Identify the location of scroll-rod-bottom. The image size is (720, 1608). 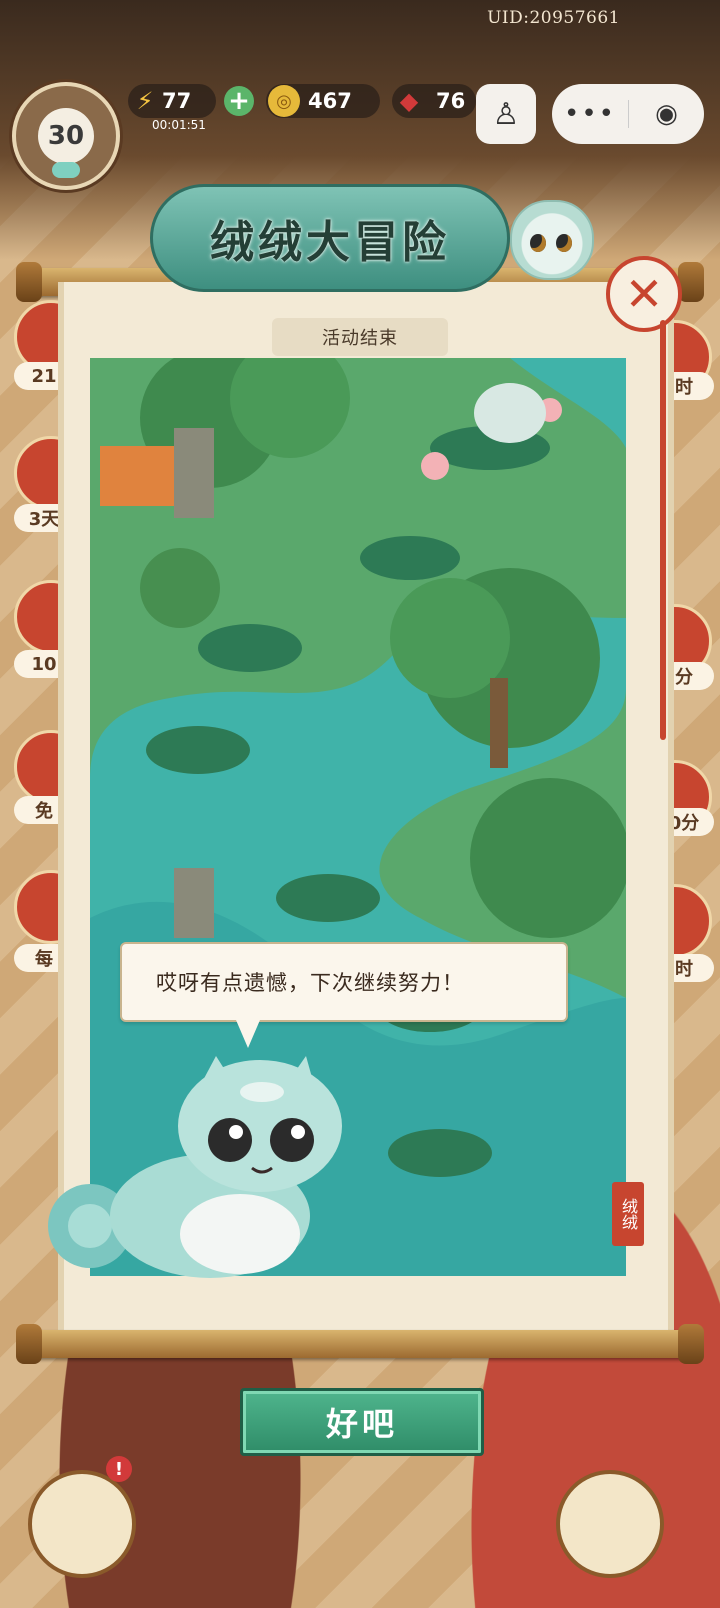
(360, 1344).